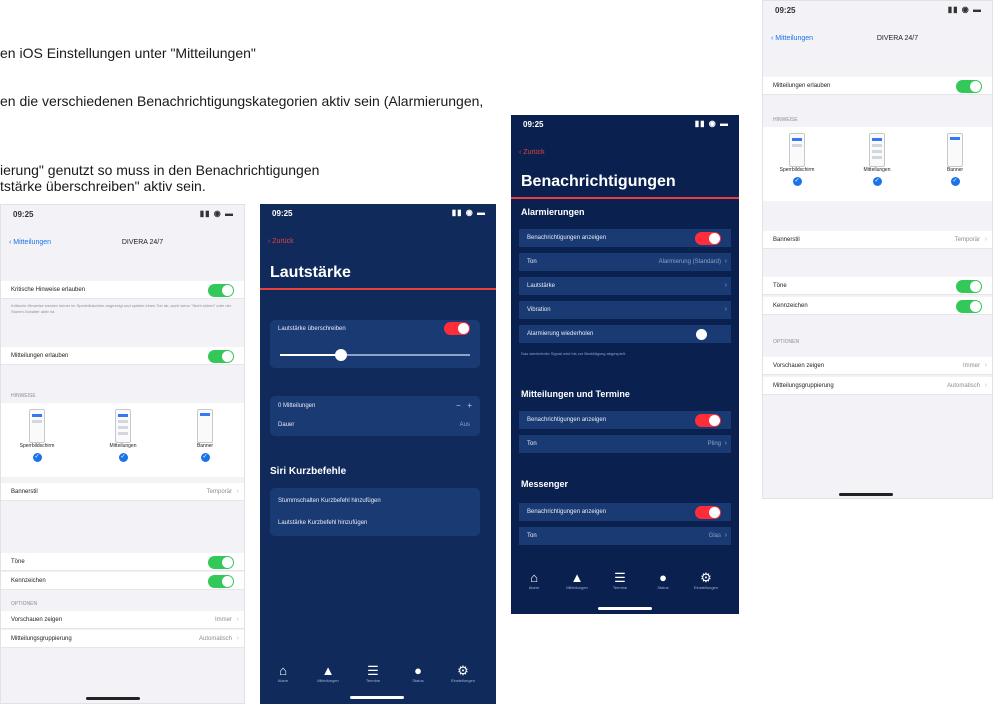 The width and height of the screenshot is (993, 704). I want to click on messenger-show-toggle, so click(708, 512).